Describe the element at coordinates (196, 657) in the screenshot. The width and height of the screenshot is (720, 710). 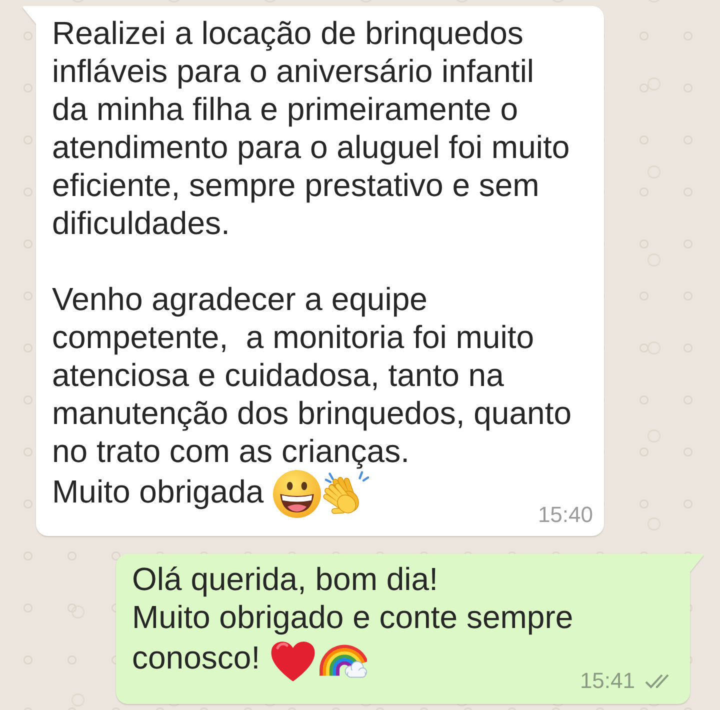
I see `message-text: conosco!` at that location.